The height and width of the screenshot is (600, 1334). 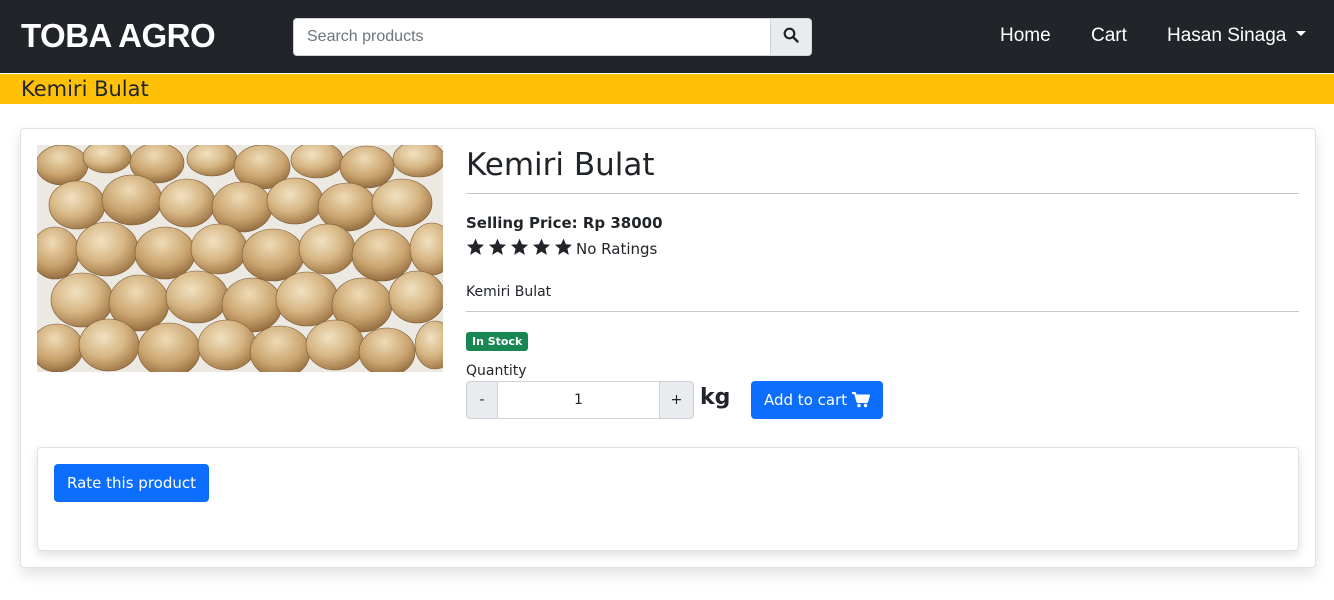 What do you see at coordinates (497, 341) in the screenshot?
I see `stock-badge: In Stock` at bounding box center [497, 341].